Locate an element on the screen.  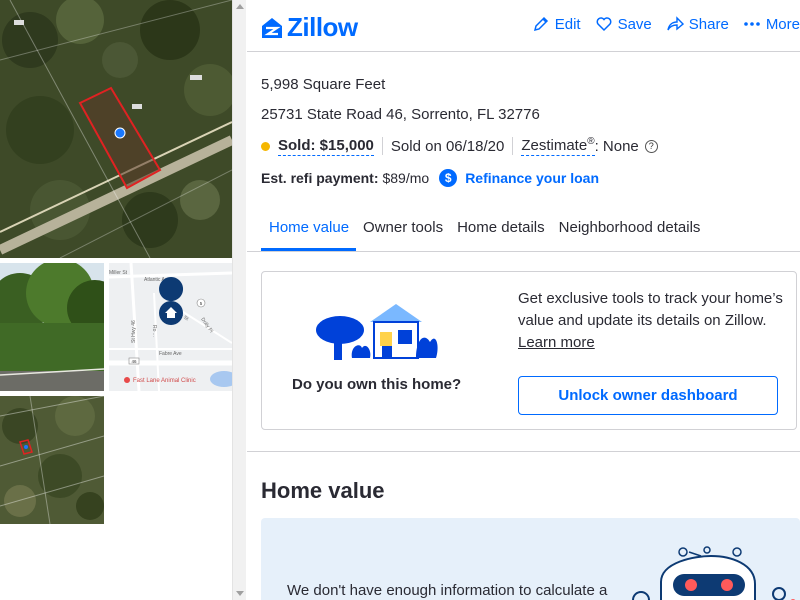
zestimate-link: Zestimate® is located at coordinates (558, 146).